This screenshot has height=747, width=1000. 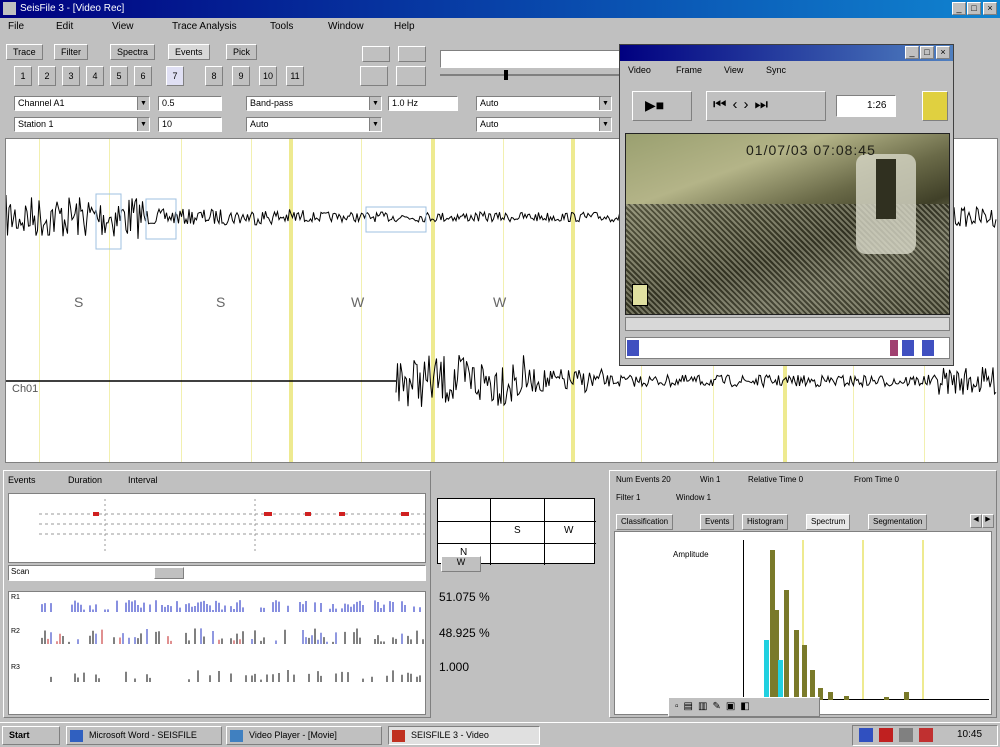 I want to click on tab-pick: Pick, so click(x=242, y=52).